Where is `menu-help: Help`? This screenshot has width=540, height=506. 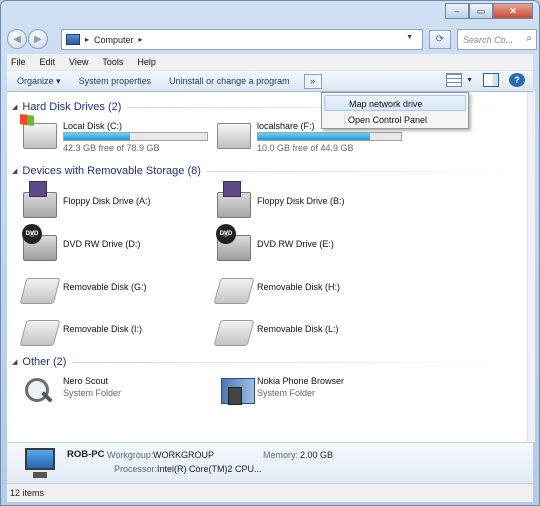 menu-help: Help is located at coordinates (146, 62).